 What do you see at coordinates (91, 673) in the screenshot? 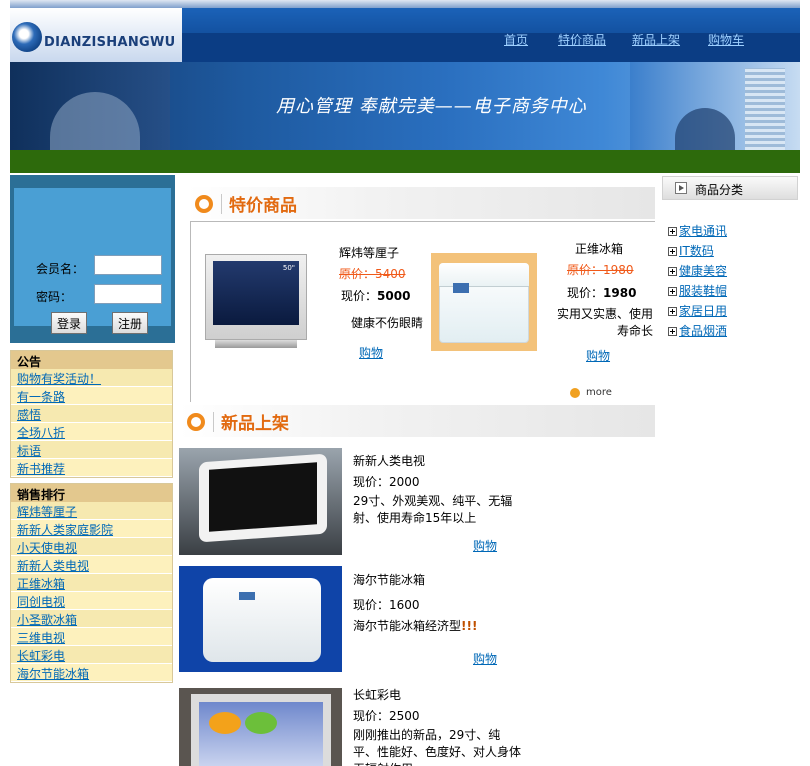
I see `ranking-item: 海尔节能冰箱` at bounding box center [91, 673].